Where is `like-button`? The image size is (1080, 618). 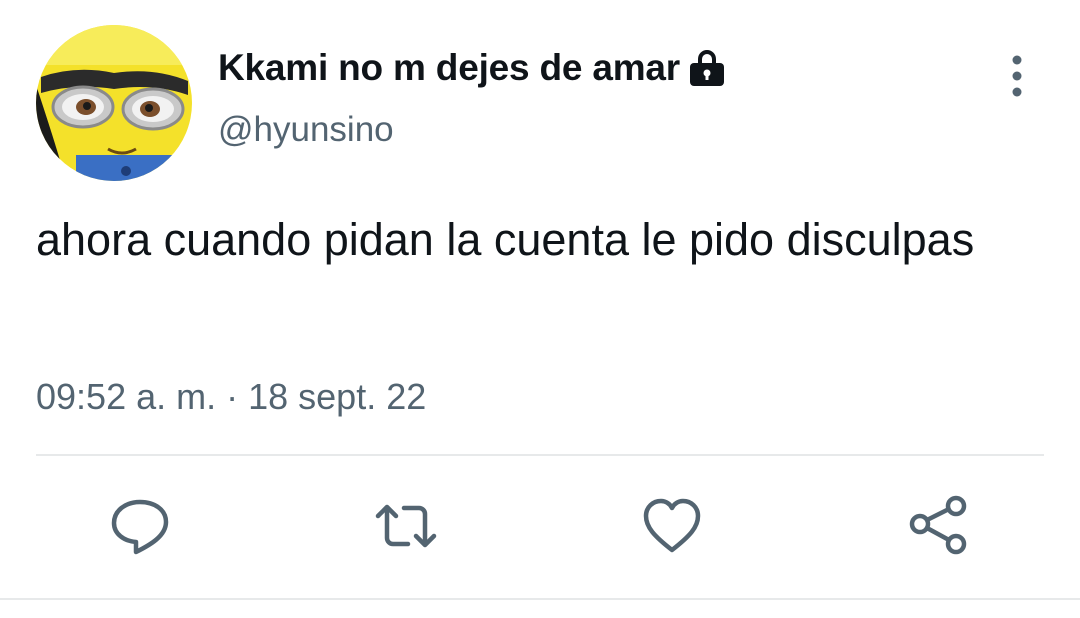
like-button is located at coordinates (672, 526).